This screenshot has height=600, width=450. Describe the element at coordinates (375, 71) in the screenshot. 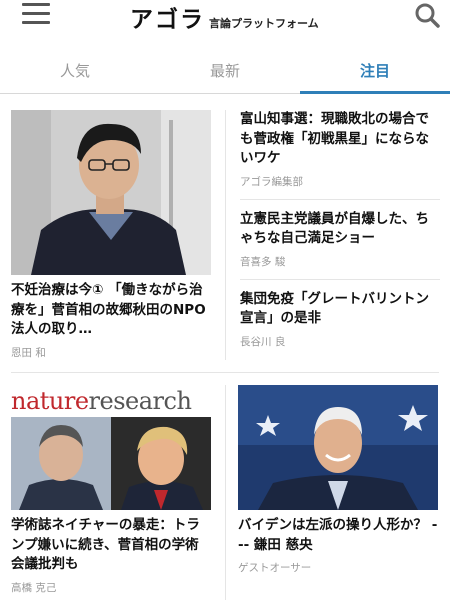

I see `tab-featured: 注目` at that location.